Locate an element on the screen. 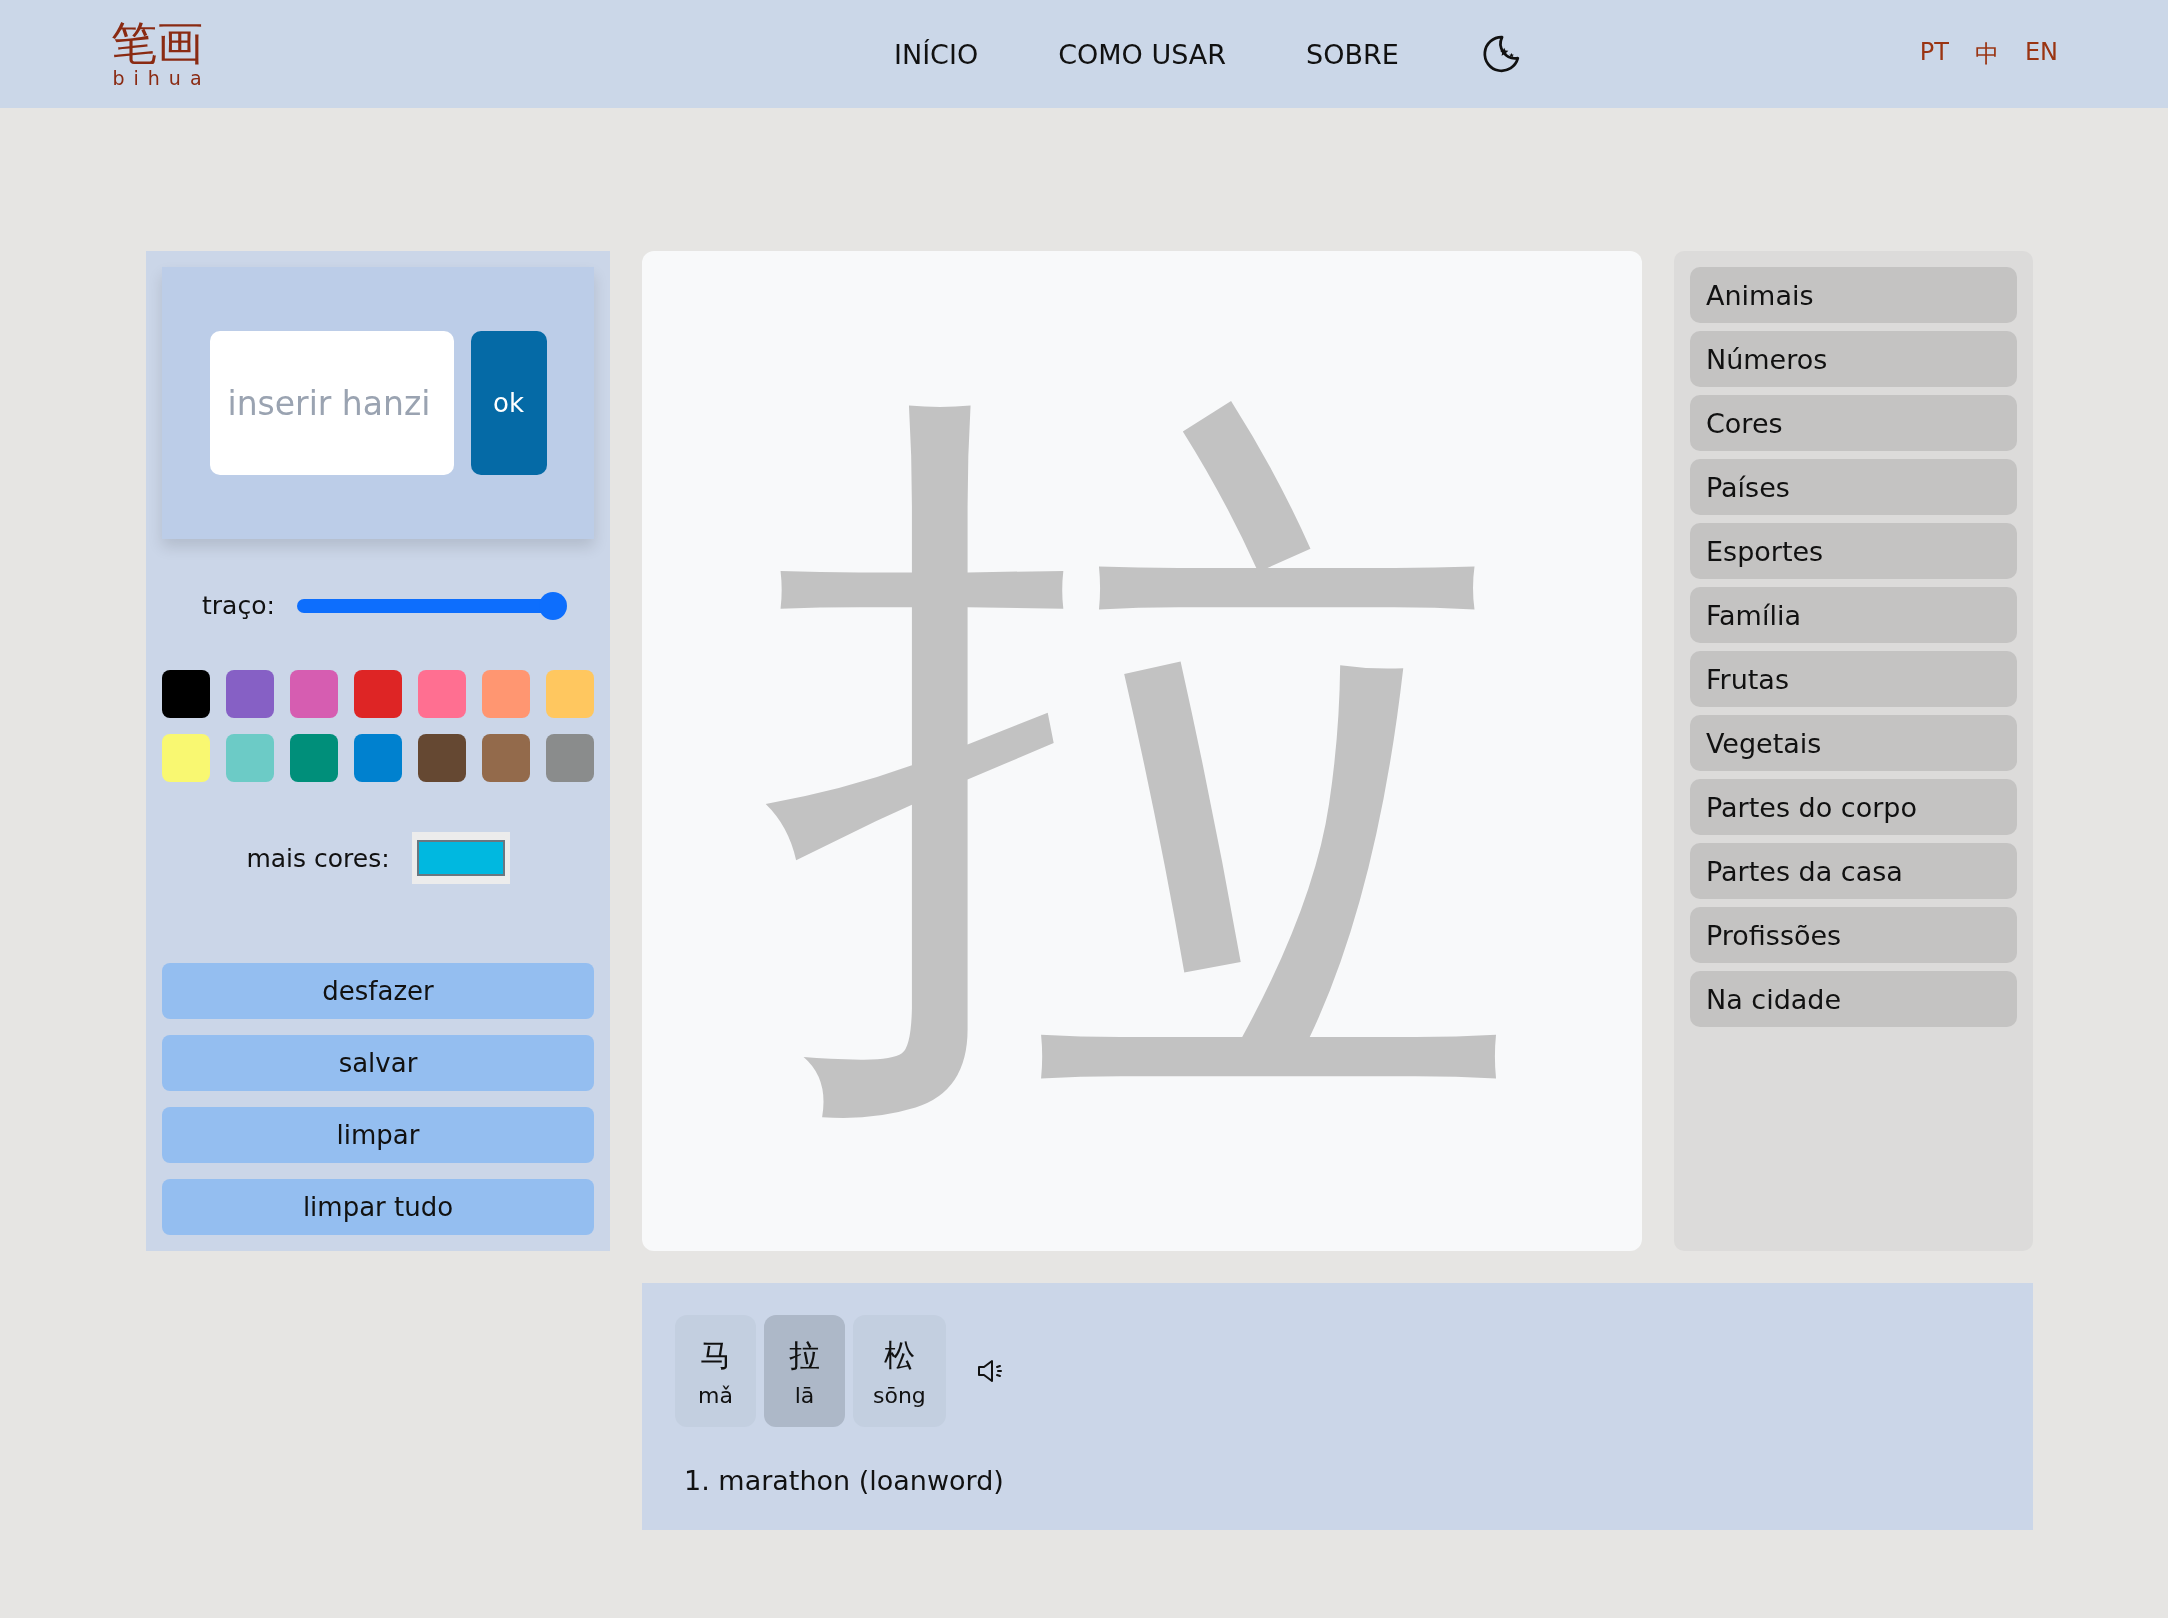 The height and width of the screenshot is (1618, 2168). more-colors-label: mais cores: is located at coordinates (318, 858).